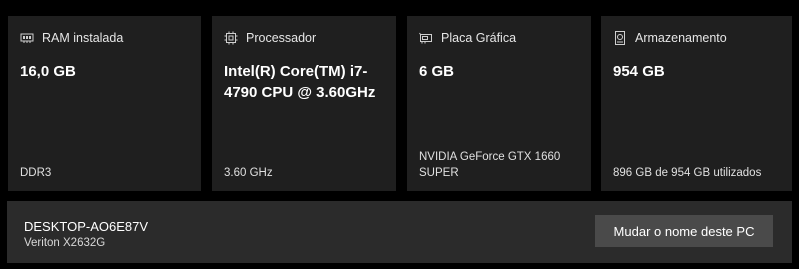 The image size is (799, 269). What do you see at coordinates (479, 38) in the screenshot?
I see `graphics-card-title: Placa Gráfica` at bounding box center [479, 38].